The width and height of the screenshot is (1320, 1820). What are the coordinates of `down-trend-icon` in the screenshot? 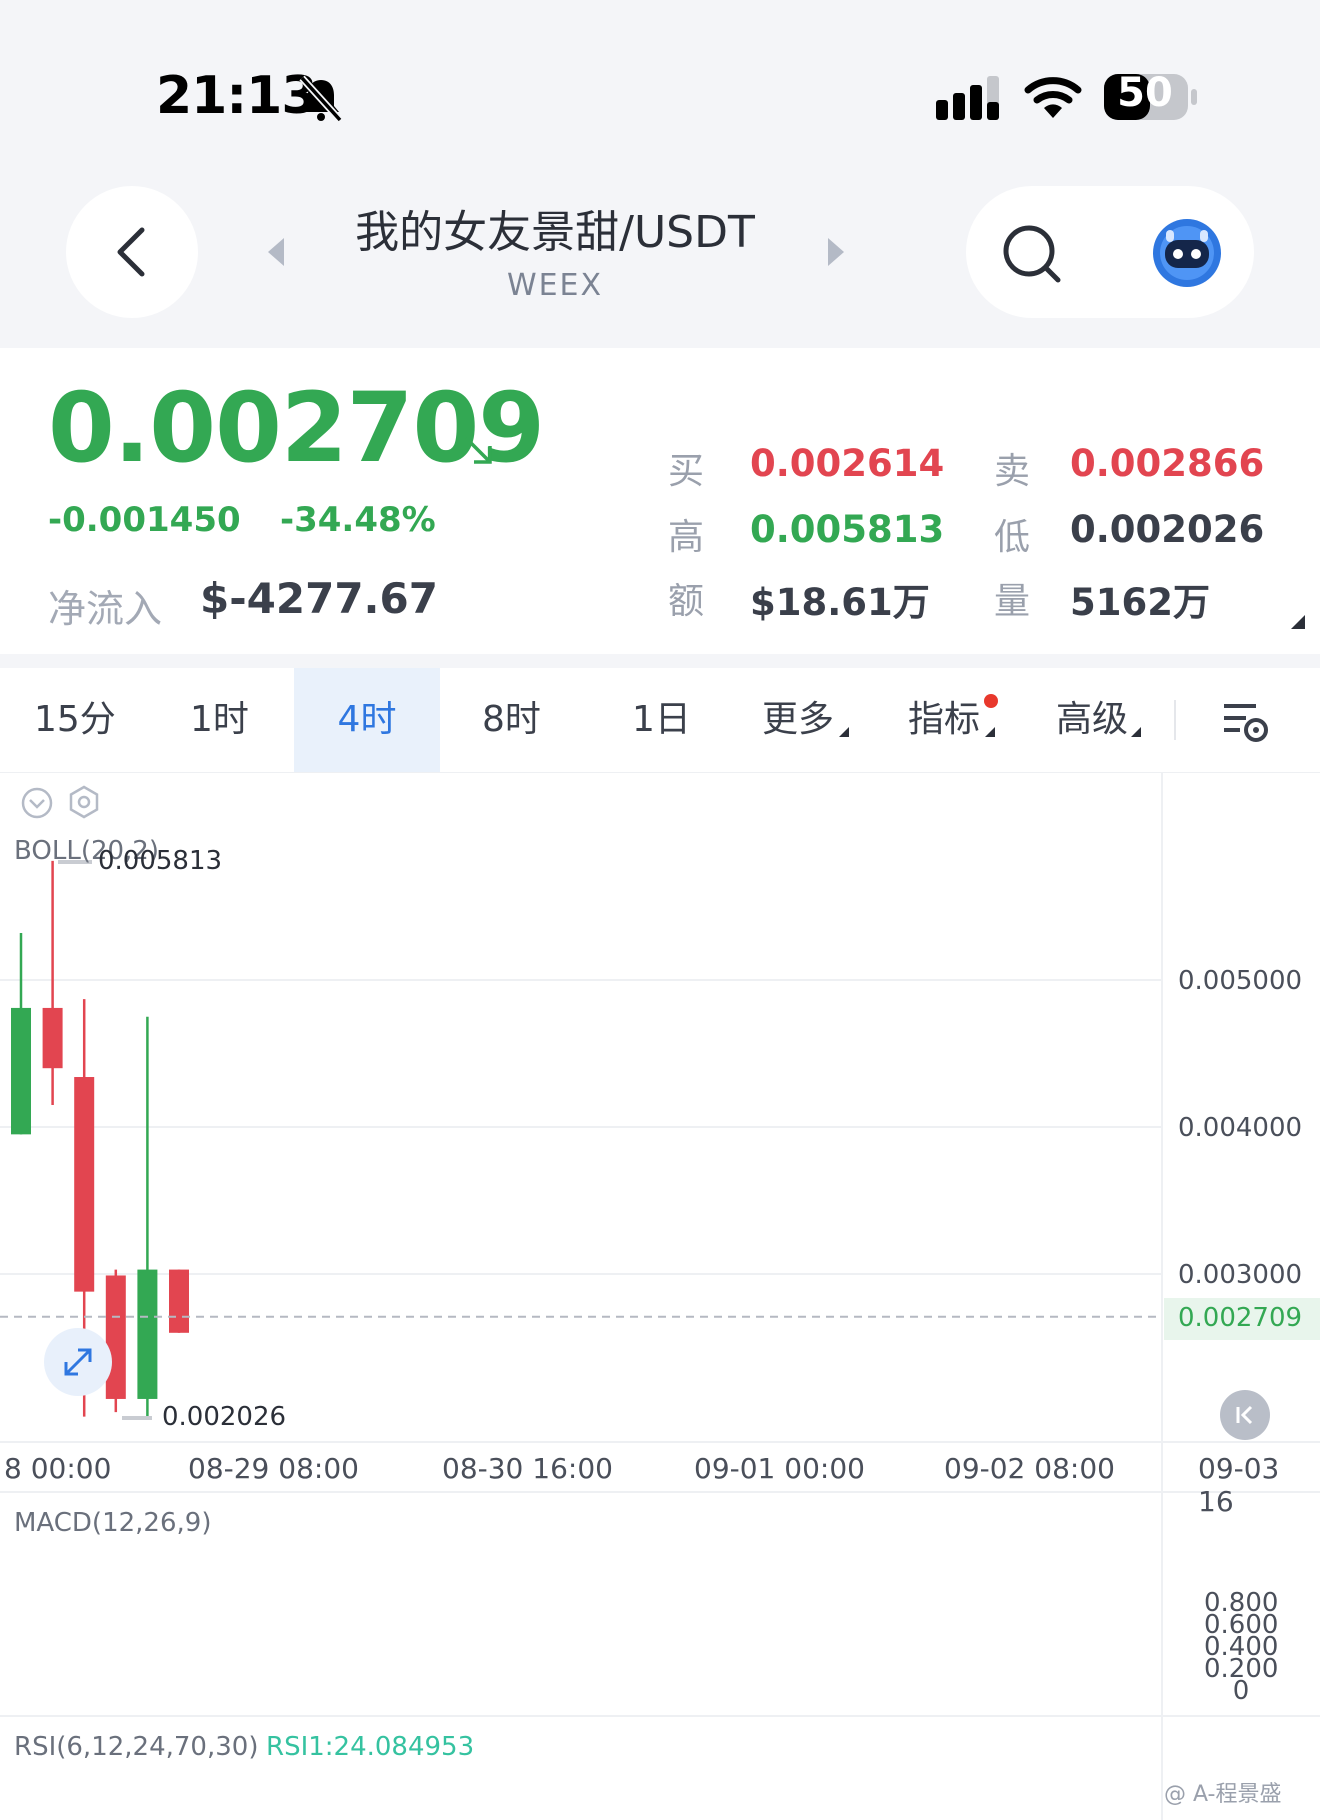 It's located at (478, 450).